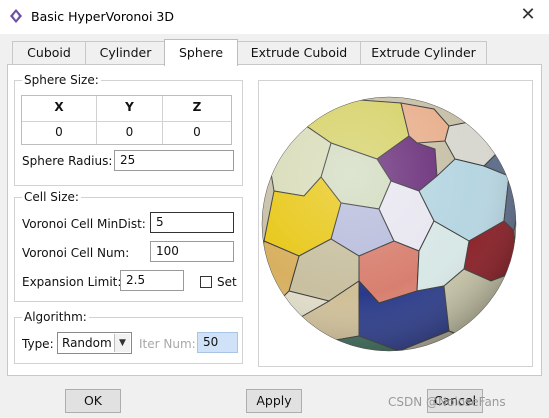 Image resolution: width=549 pixels, height=418 pixels. What do you see at coordinates (274, 401) in the screenshot?
I see `apply-button: Apply` at bounding box center [274, 401].